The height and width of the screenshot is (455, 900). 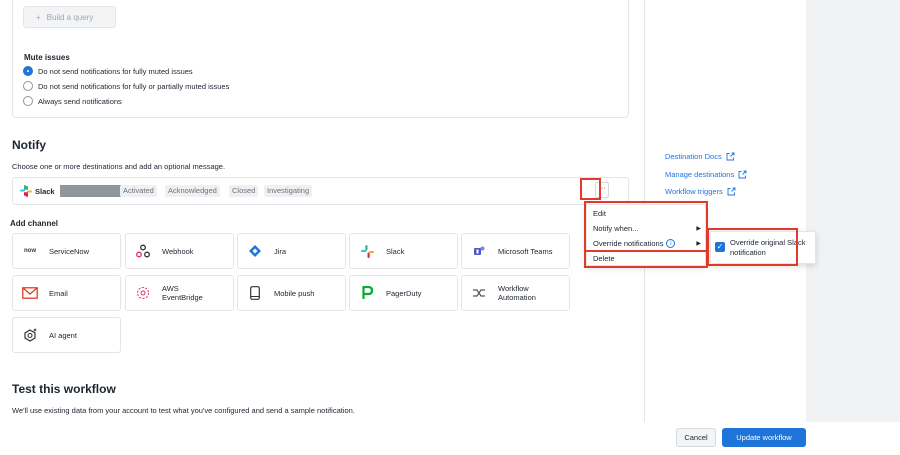 I want to click on channel-label: AWS EventBridge, so click(x=182, y=293).